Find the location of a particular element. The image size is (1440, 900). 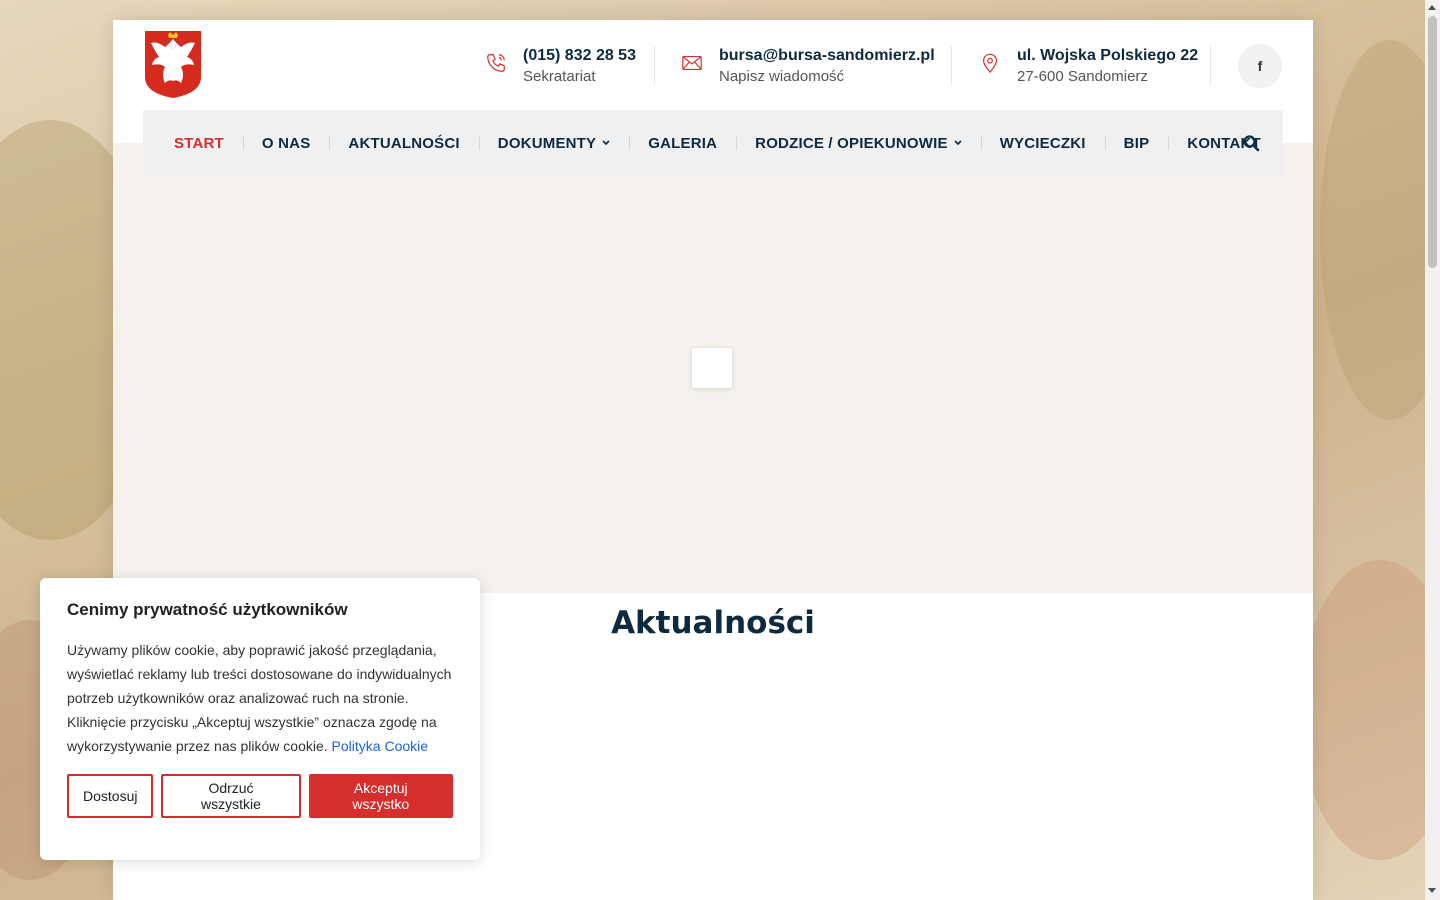

nav-item-dokumenty: DOKUMENTY is located at coordinates (553, 143).